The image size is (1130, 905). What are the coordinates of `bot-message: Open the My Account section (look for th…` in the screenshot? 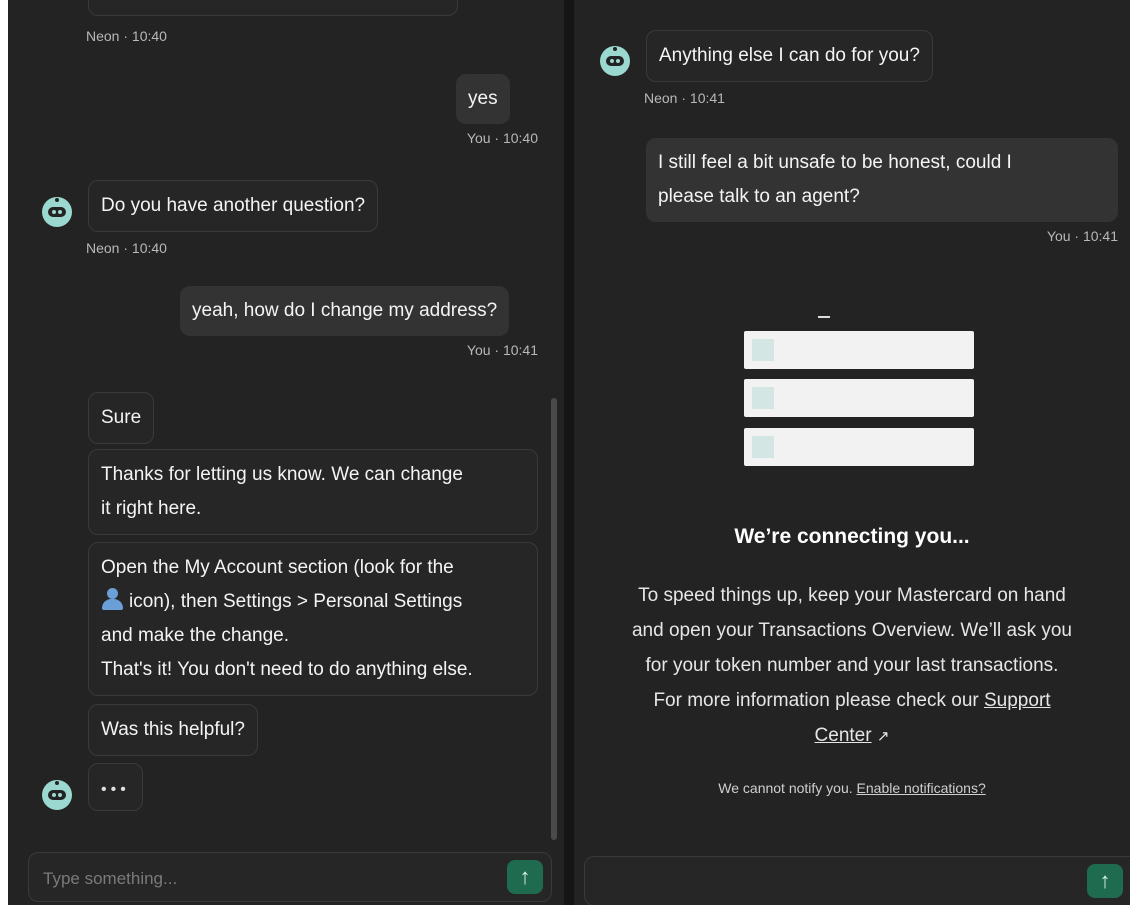 It's located at (313, 619).